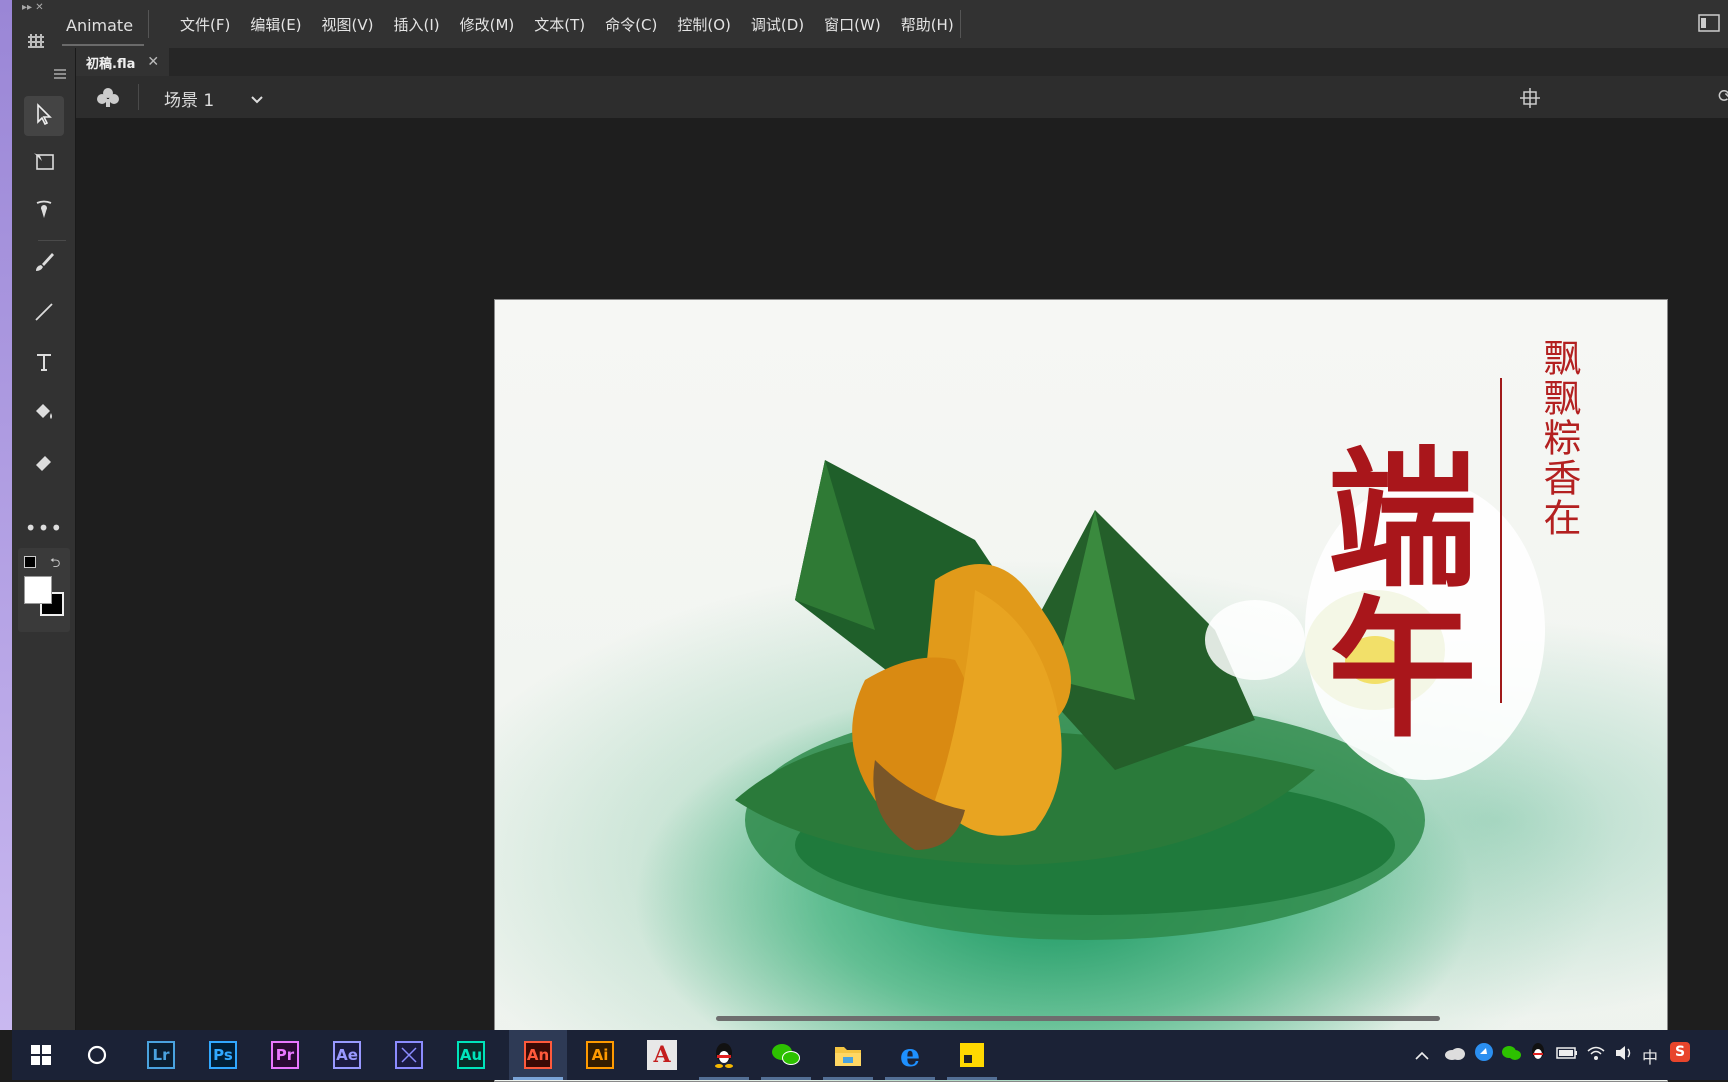  I want to click on brush-icon, so click(44, 264).